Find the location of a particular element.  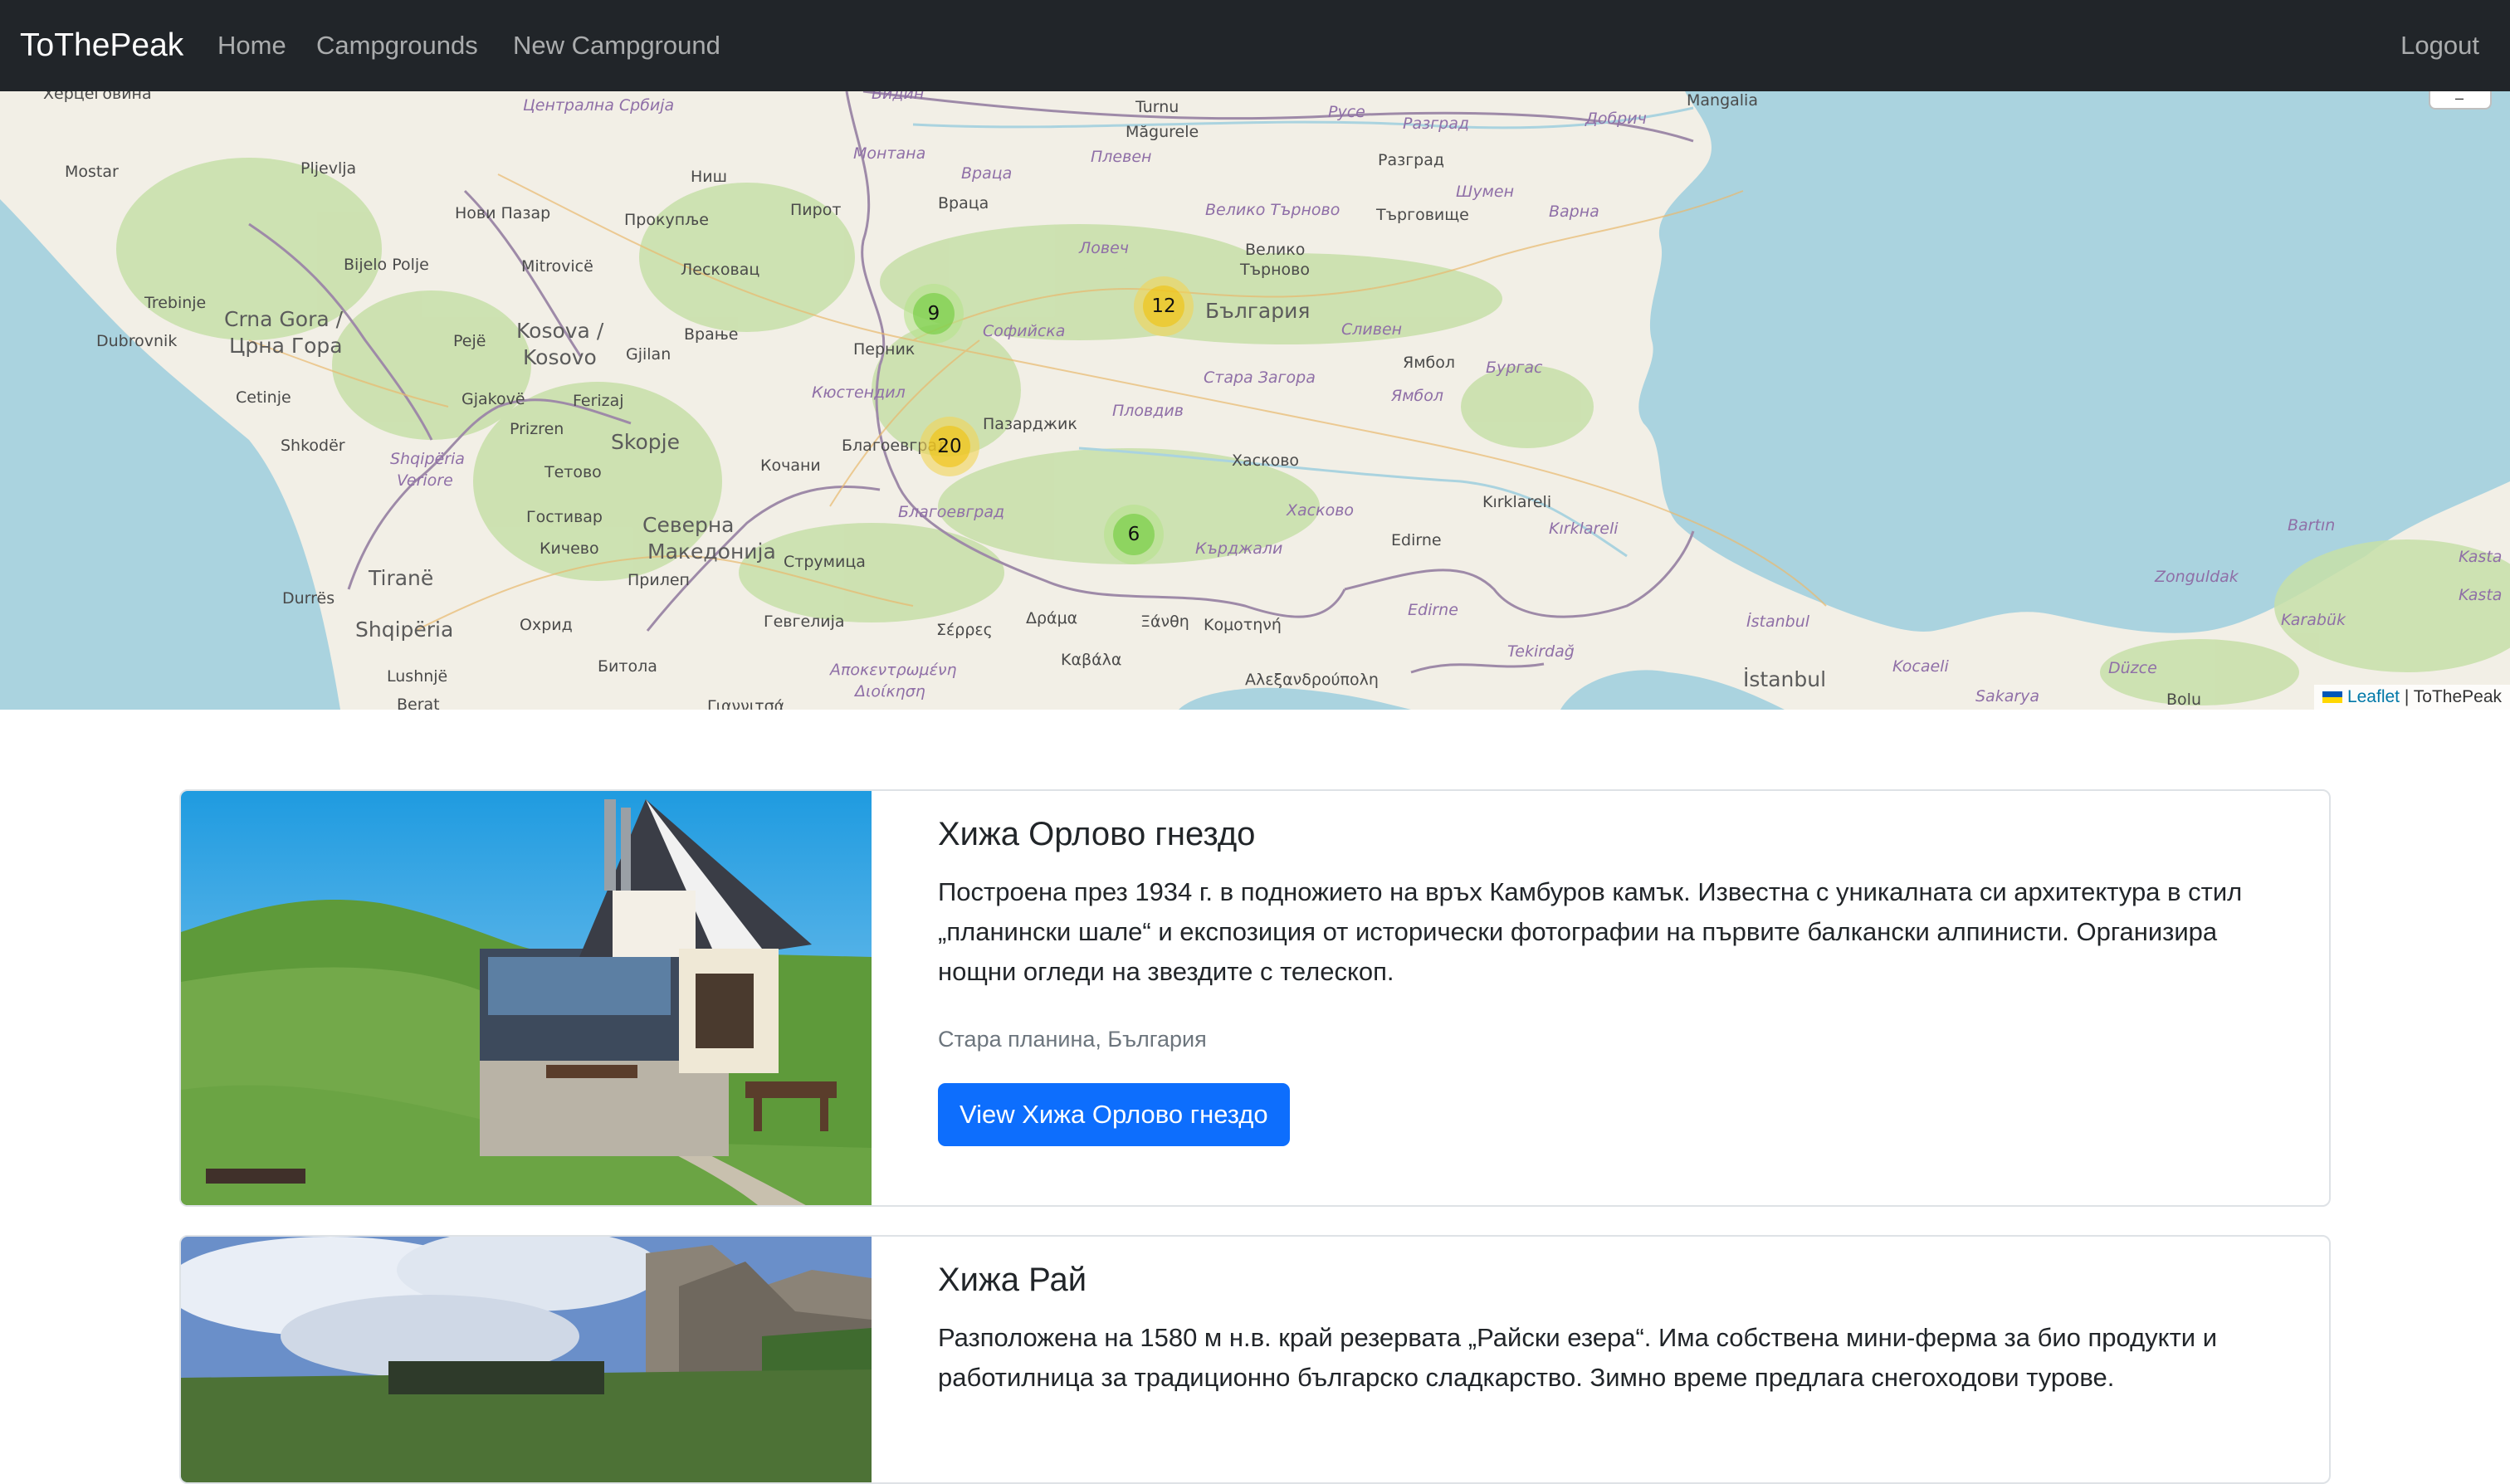

map-label: Αλεξανδρούπολη is located at coordinates (1312, 680).